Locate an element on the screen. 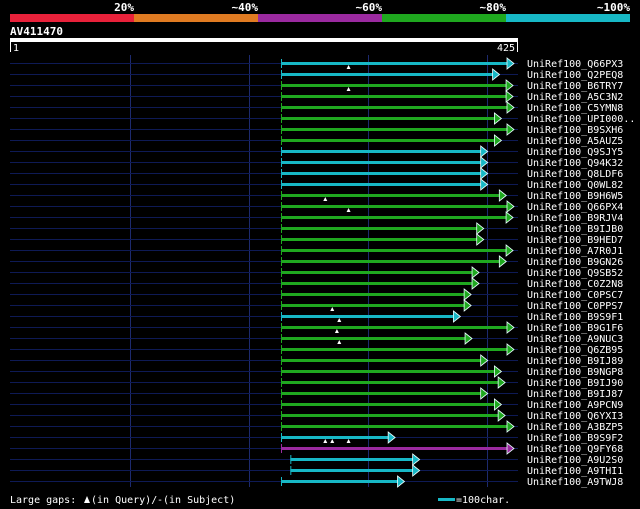 This screenshot has width=640, height=509. hit-row: UniRef100_Q94K32 is located at coordinates (316, 162).